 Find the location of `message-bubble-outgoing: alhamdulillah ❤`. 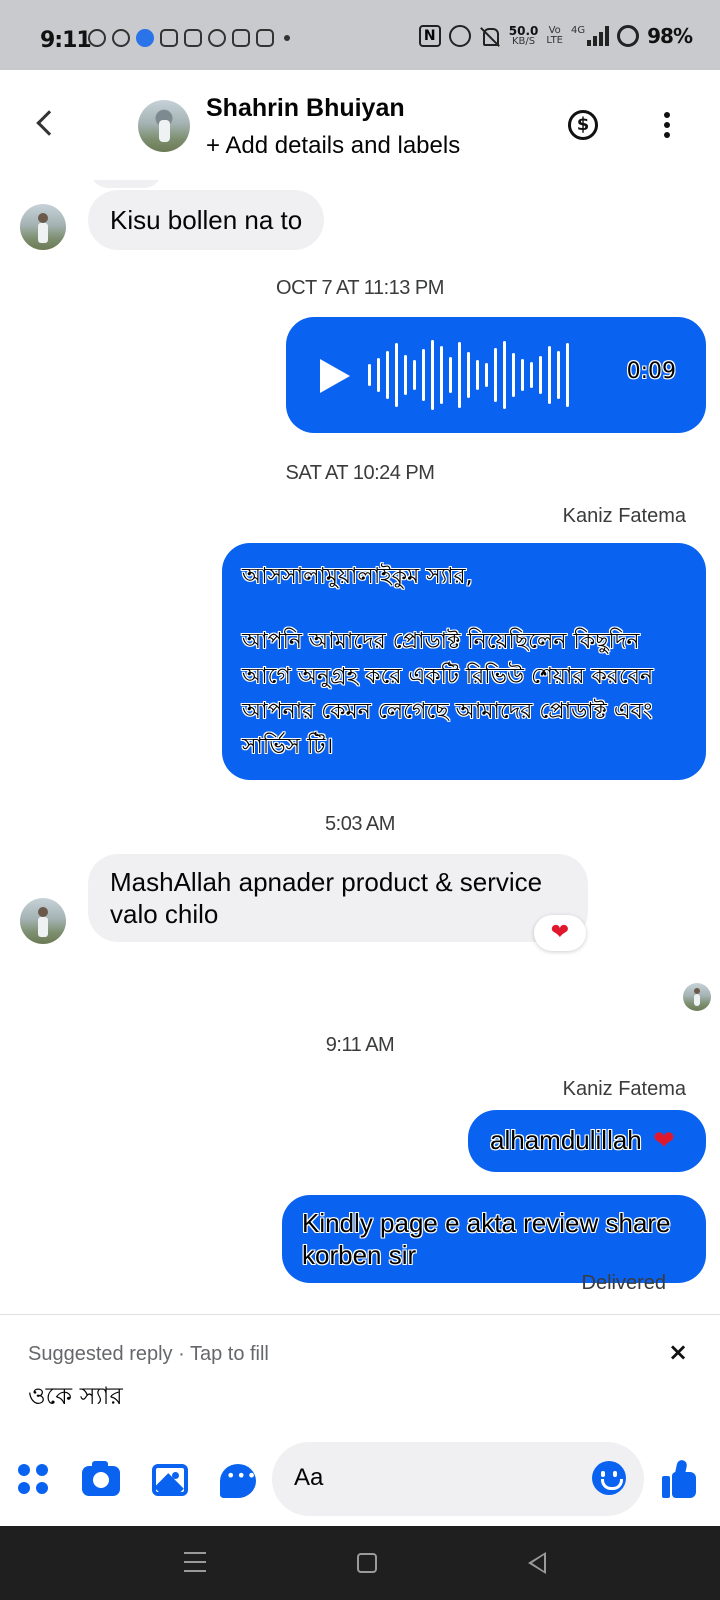

message-bubble-outgoing: alhamdulillah ❤ is located at coordinates (587, 1141).